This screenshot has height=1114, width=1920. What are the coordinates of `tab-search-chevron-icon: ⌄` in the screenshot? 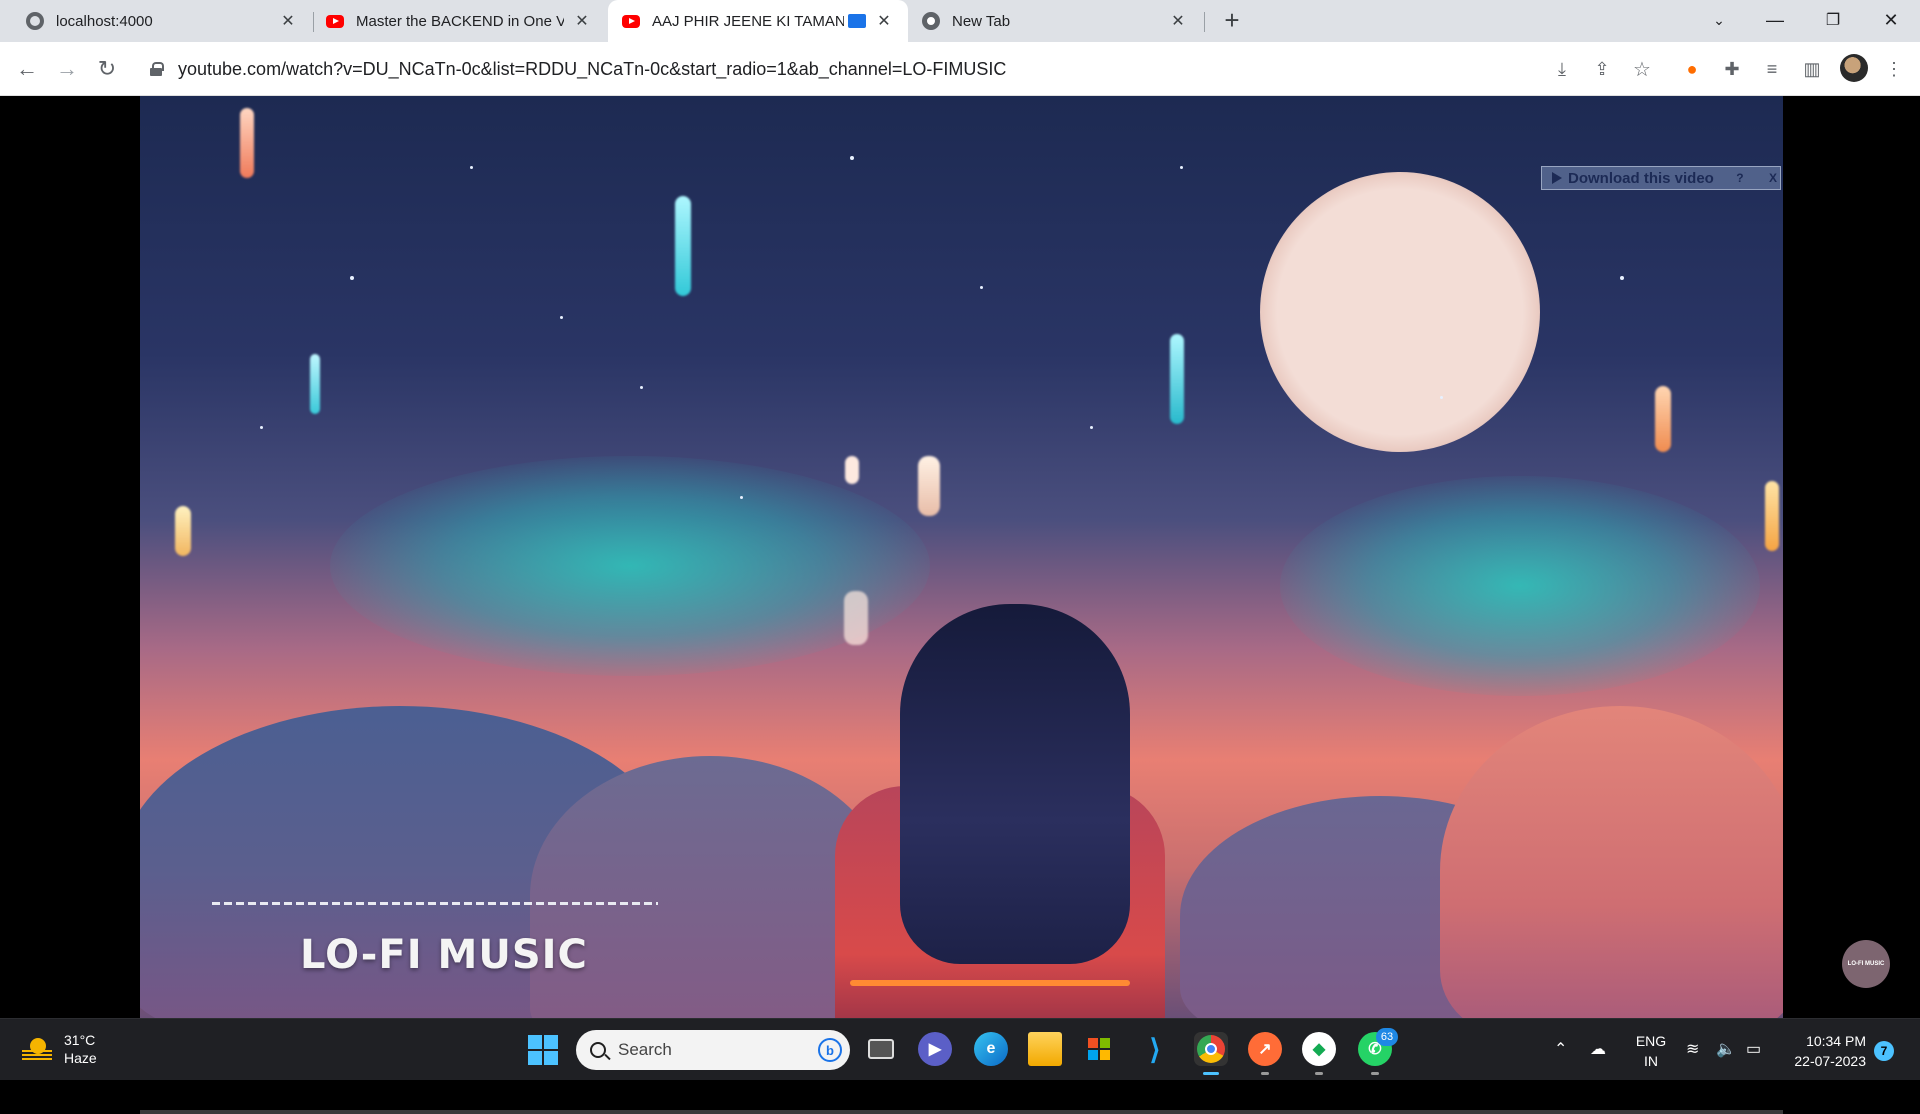 It's located at (1719, 20).